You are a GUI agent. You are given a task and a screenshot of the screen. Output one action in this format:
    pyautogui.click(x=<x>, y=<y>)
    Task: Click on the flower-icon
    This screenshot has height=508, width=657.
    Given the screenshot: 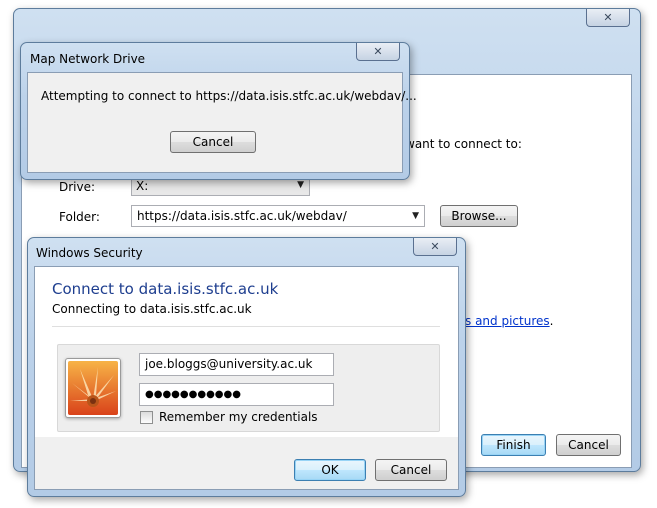 What is the action you would take?
    pyautogui.click(x=93, y=388)
    